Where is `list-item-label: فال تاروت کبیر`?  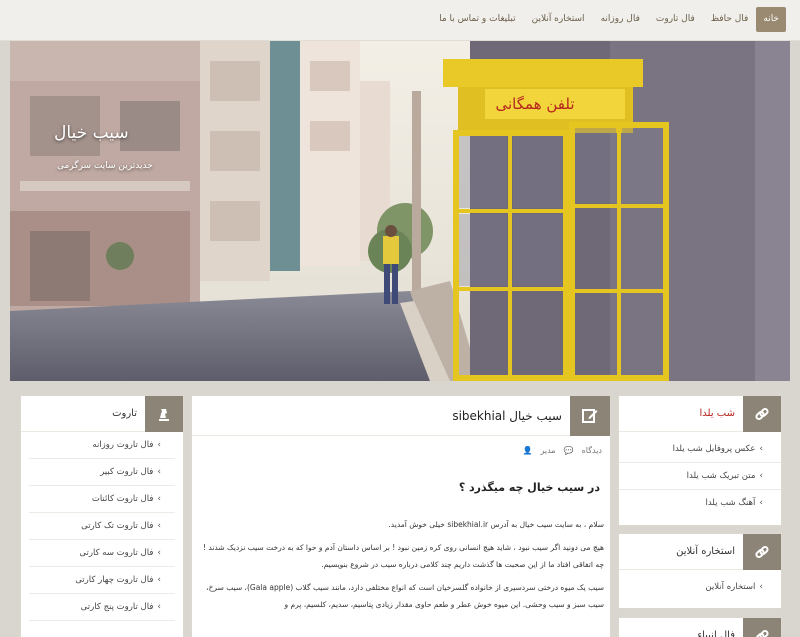
list-item-label: فال تاروت کبیر is located at coordinates (127, 472).